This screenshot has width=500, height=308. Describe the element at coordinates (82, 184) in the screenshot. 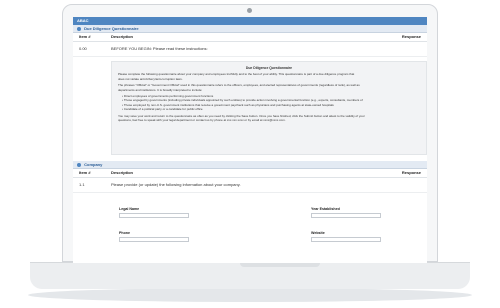

I see `row-item-number: 1.1` at that location.